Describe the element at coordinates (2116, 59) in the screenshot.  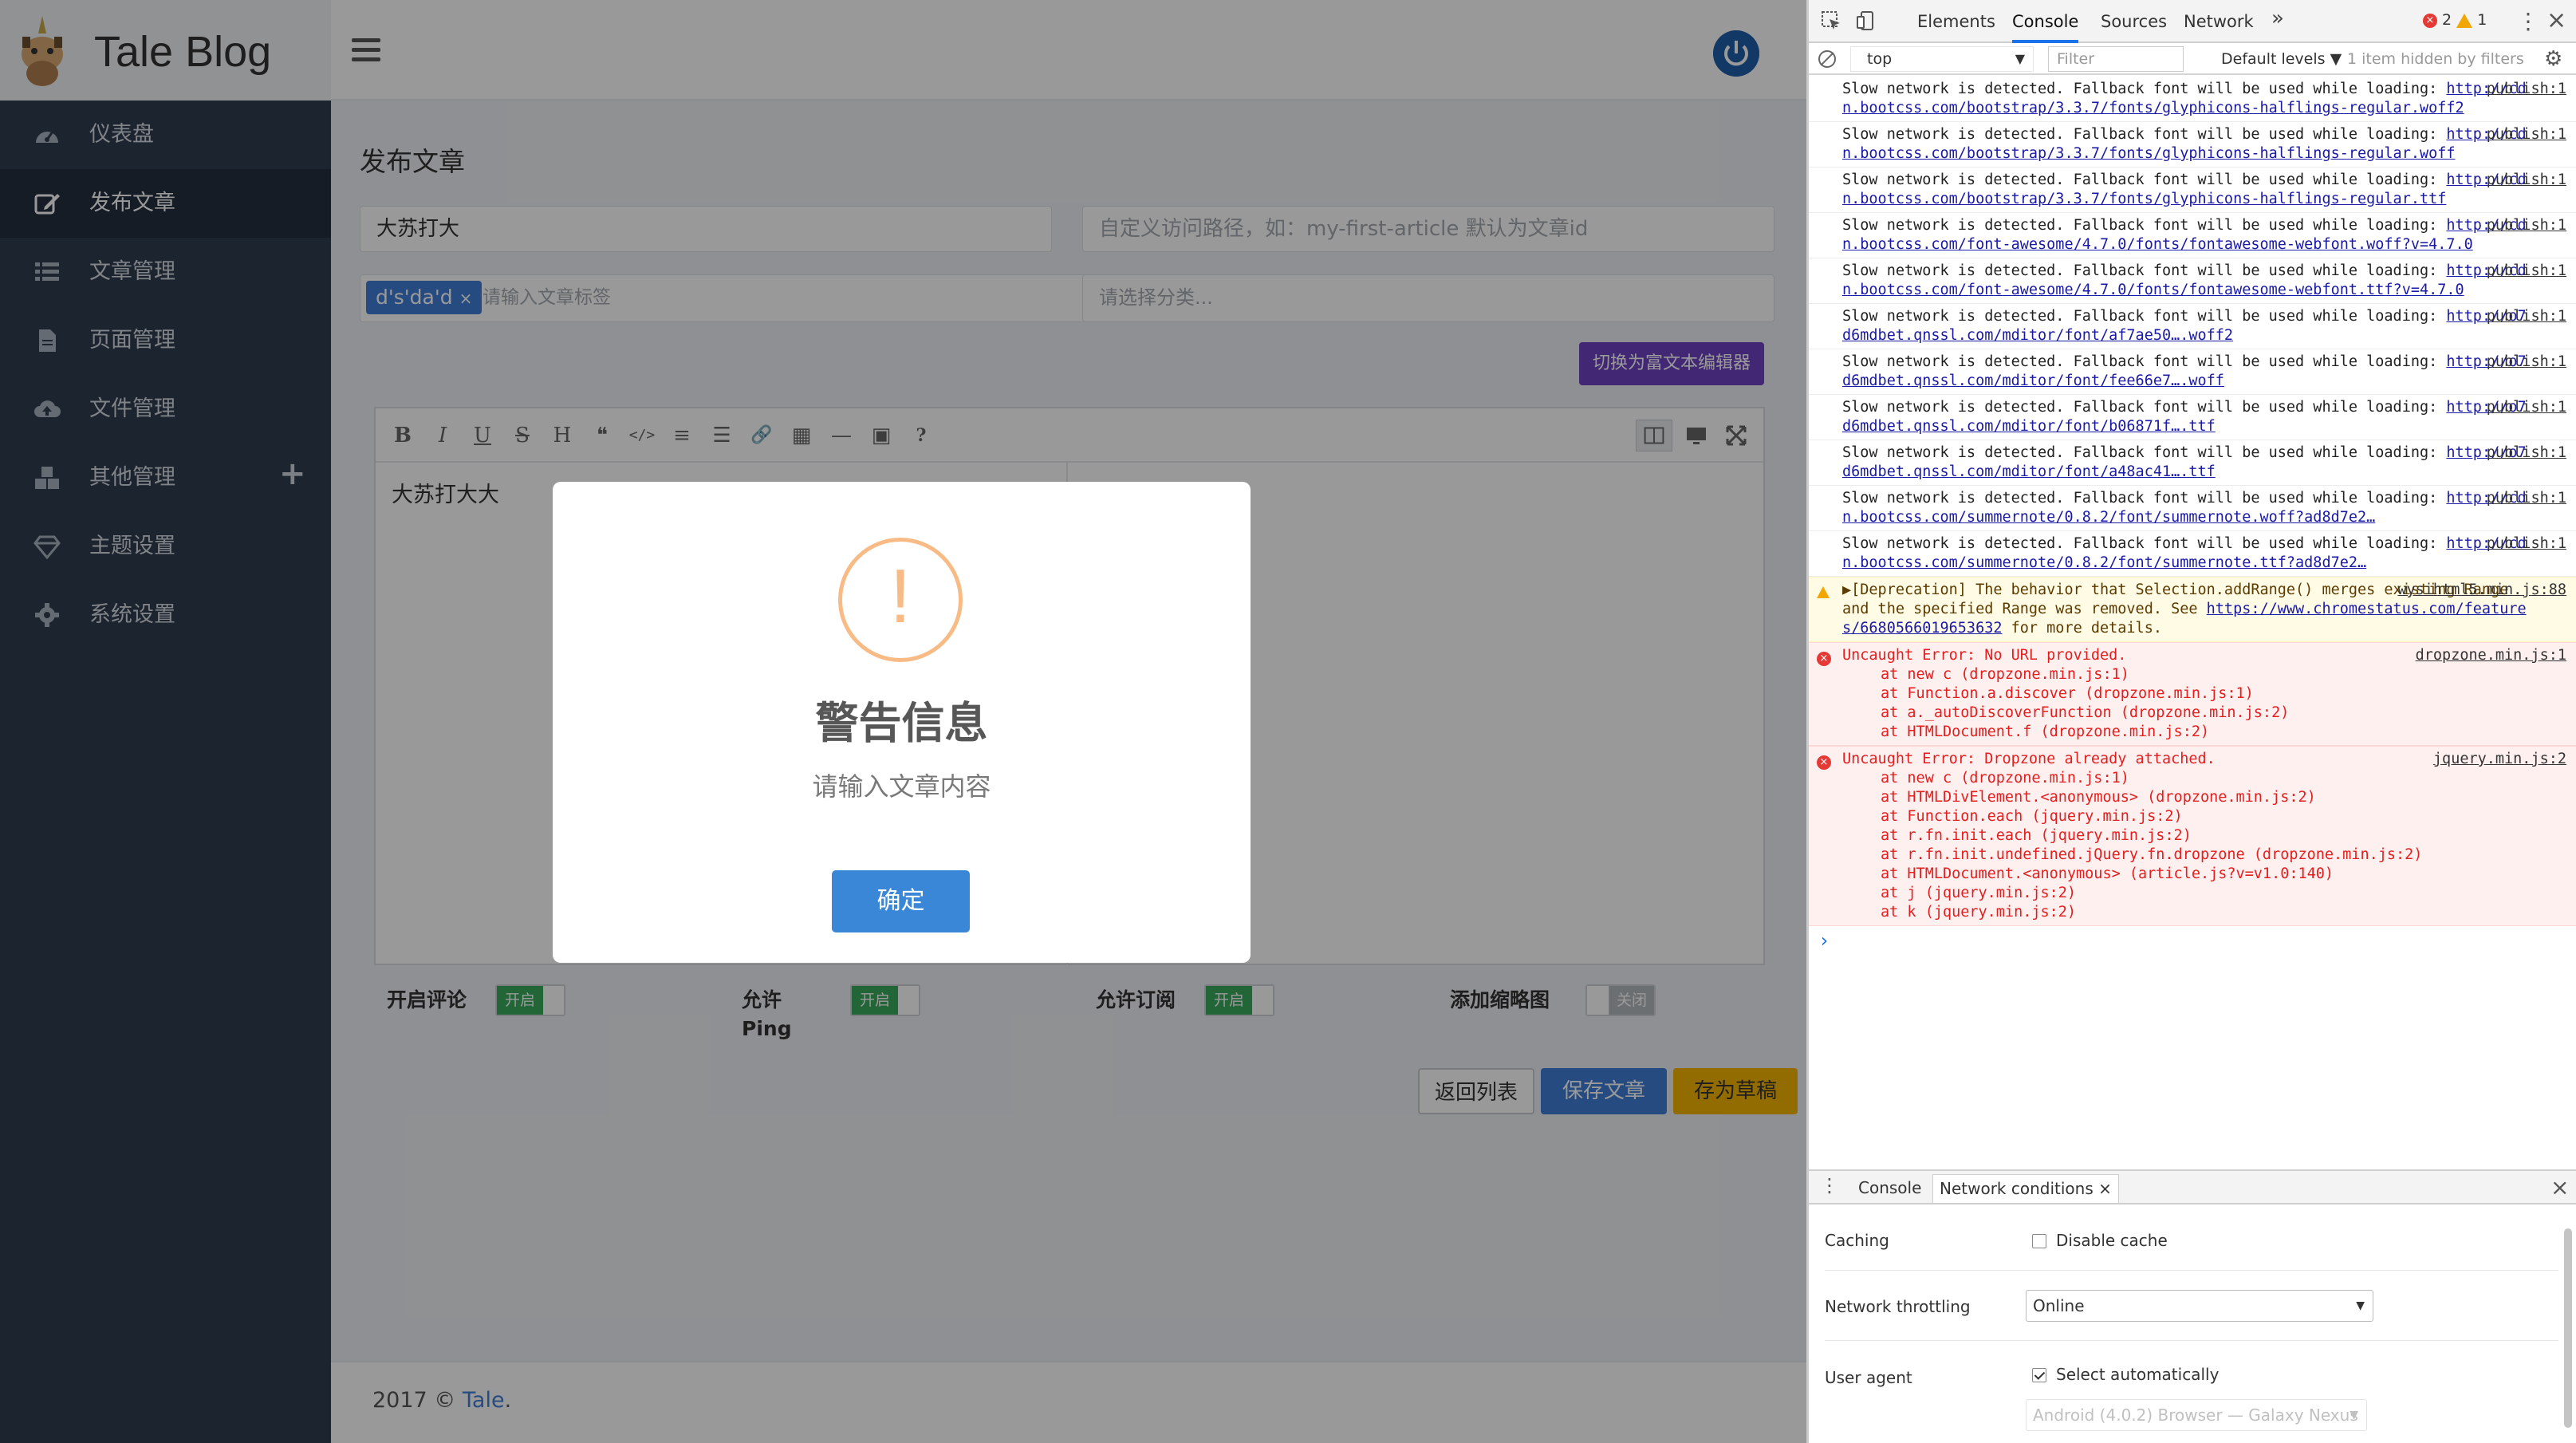
I see `console-filter-input: Filter` at that location.